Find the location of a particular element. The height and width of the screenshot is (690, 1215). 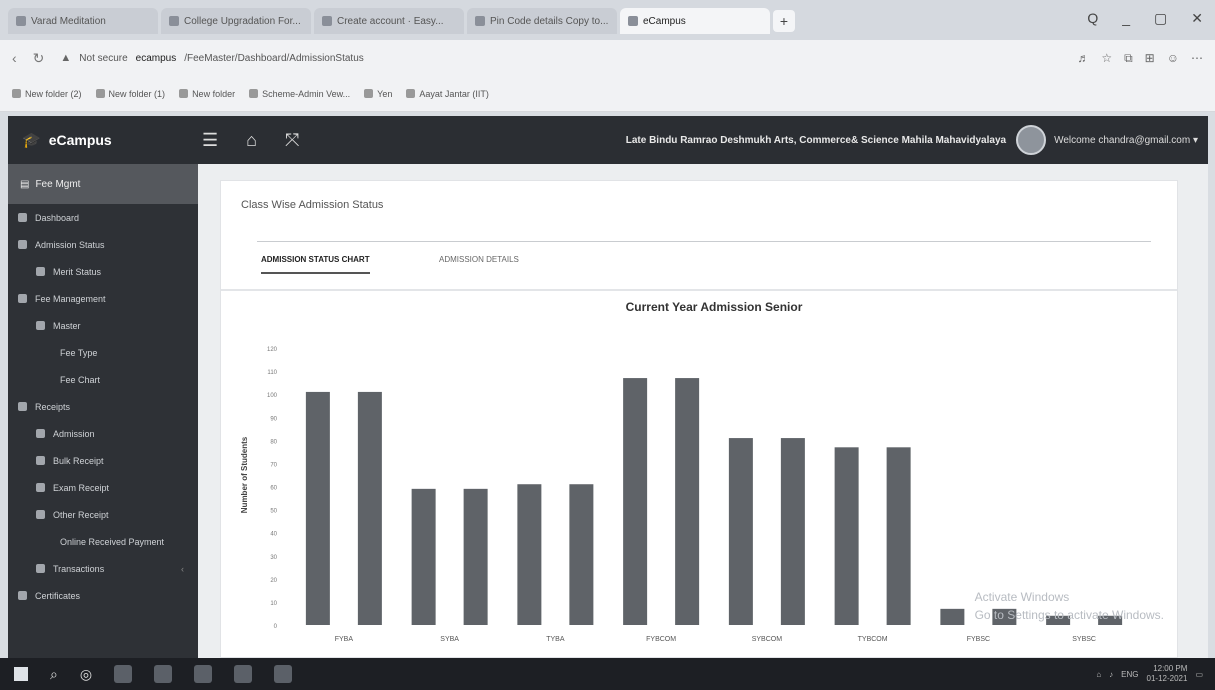

search-icon: ⌕ is located at coordinates (54, 674).